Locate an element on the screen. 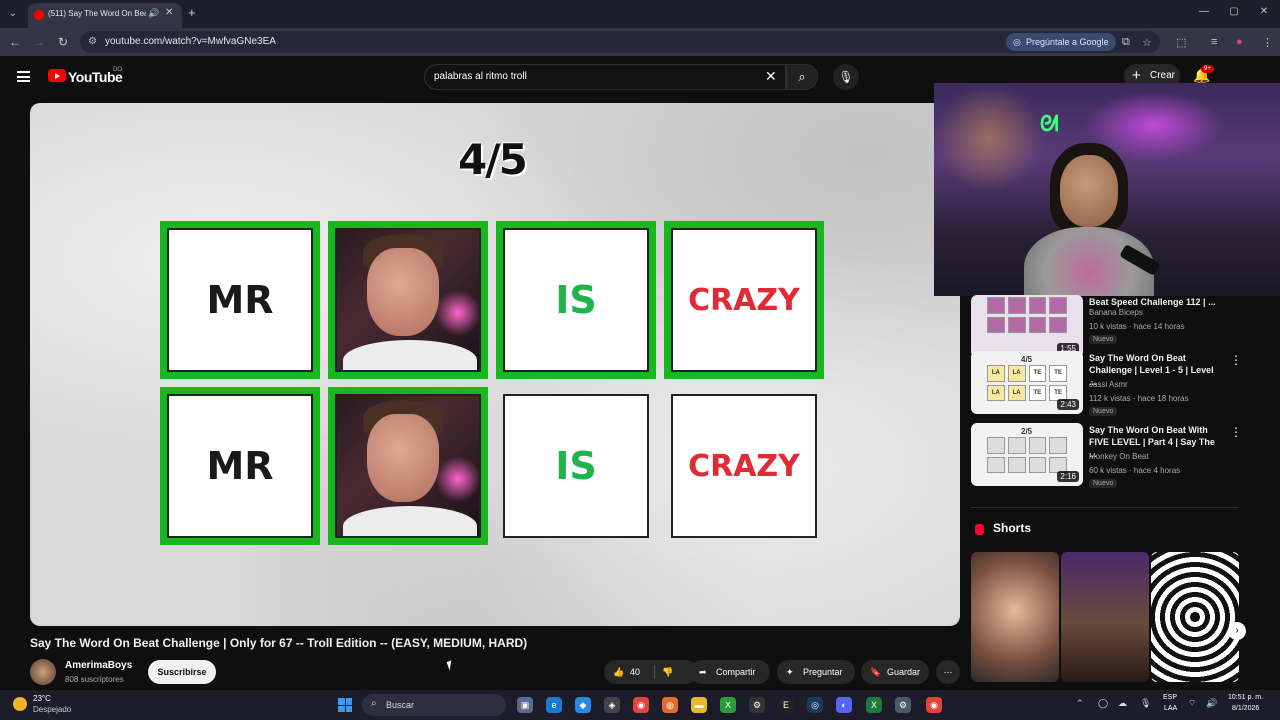  extensions-icon: ⬚ is located at coordinates (1181, 42).